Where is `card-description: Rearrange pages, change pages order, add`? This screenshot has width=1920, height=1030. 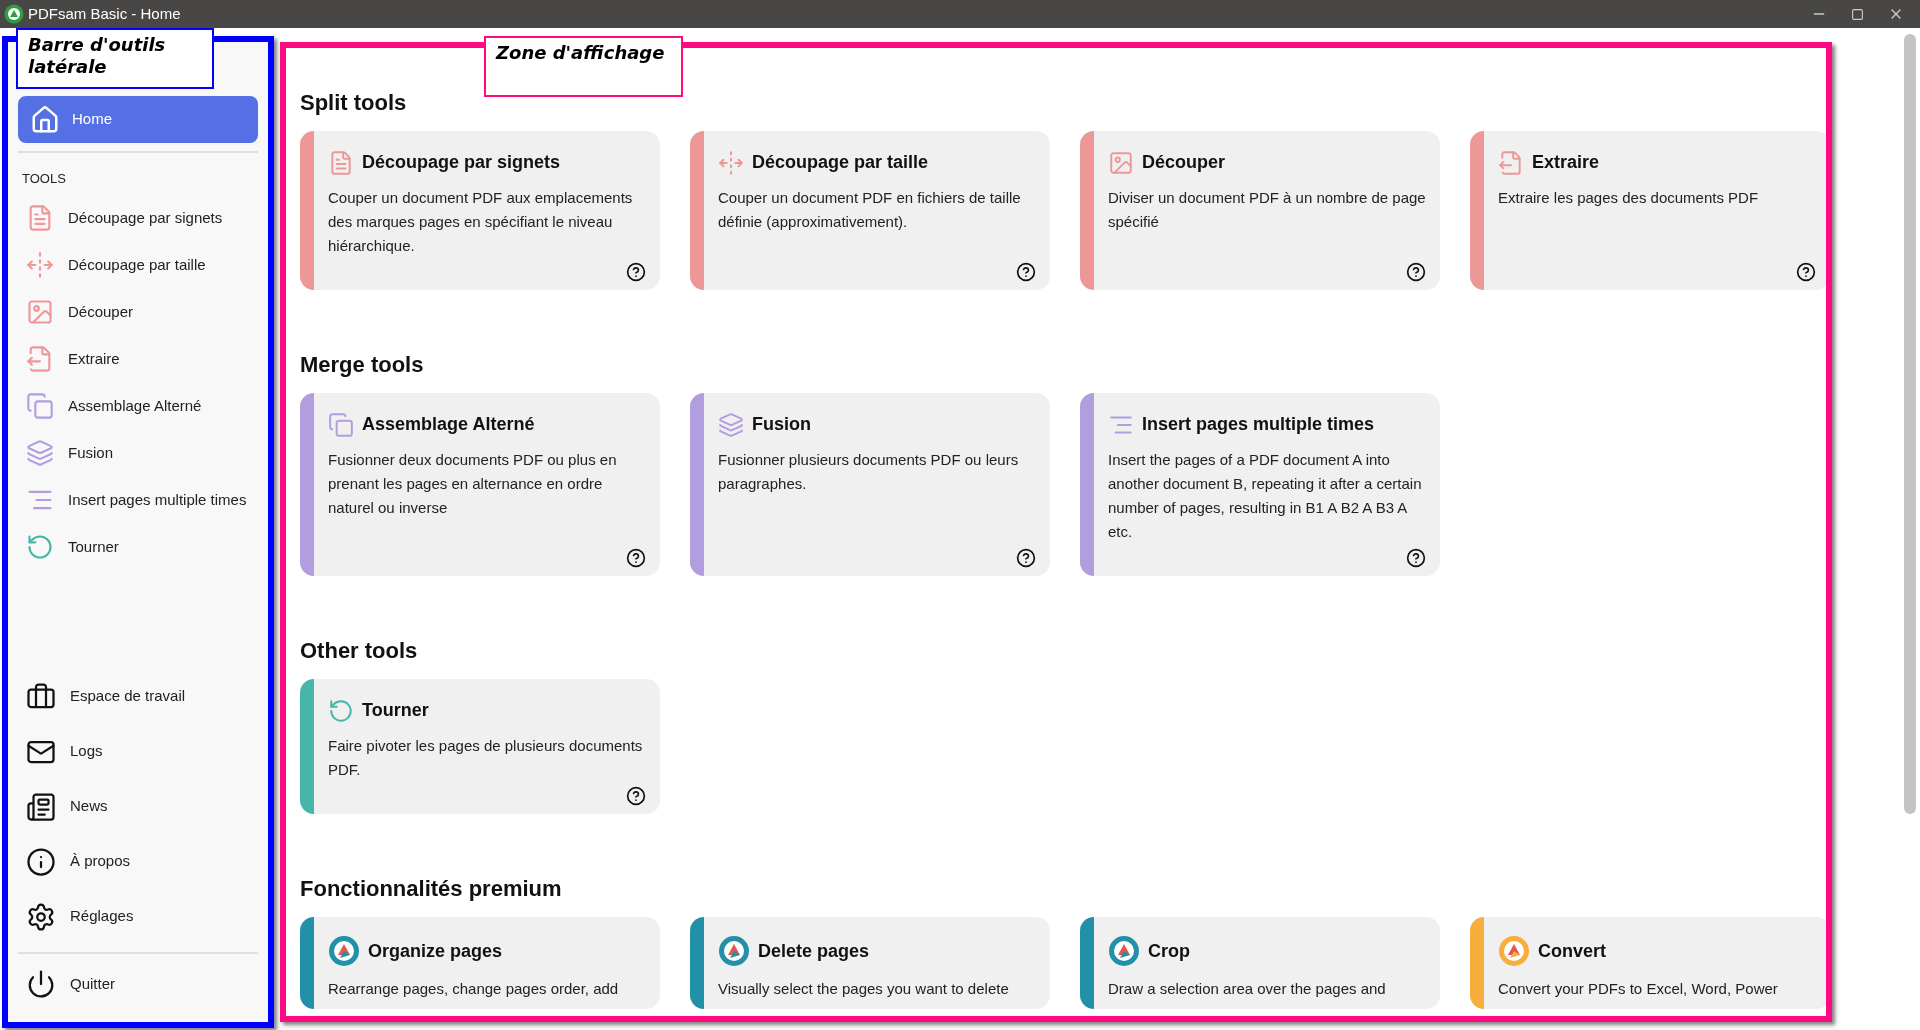
card-description: Rearrange pages, change pages order, add is located at coordinates (474, 989).